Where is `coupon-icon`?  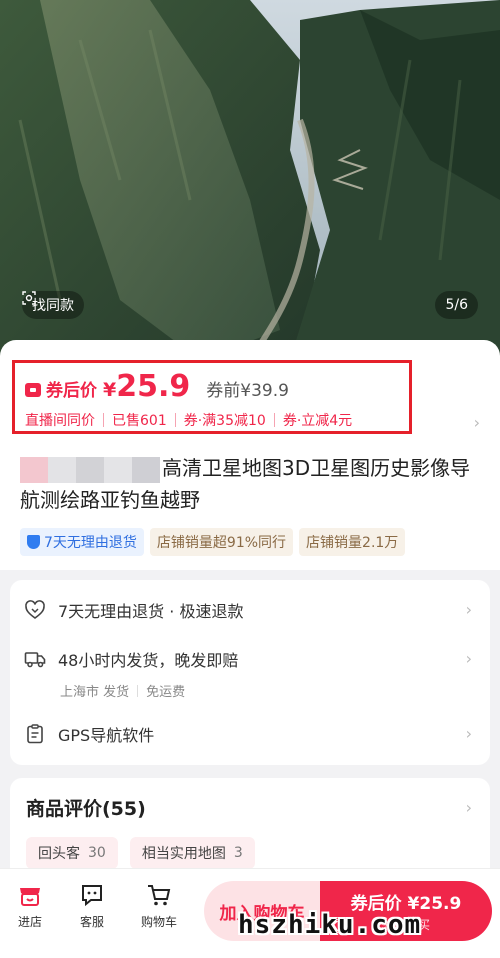
coupon-icon is located at coordinates (33, 390).